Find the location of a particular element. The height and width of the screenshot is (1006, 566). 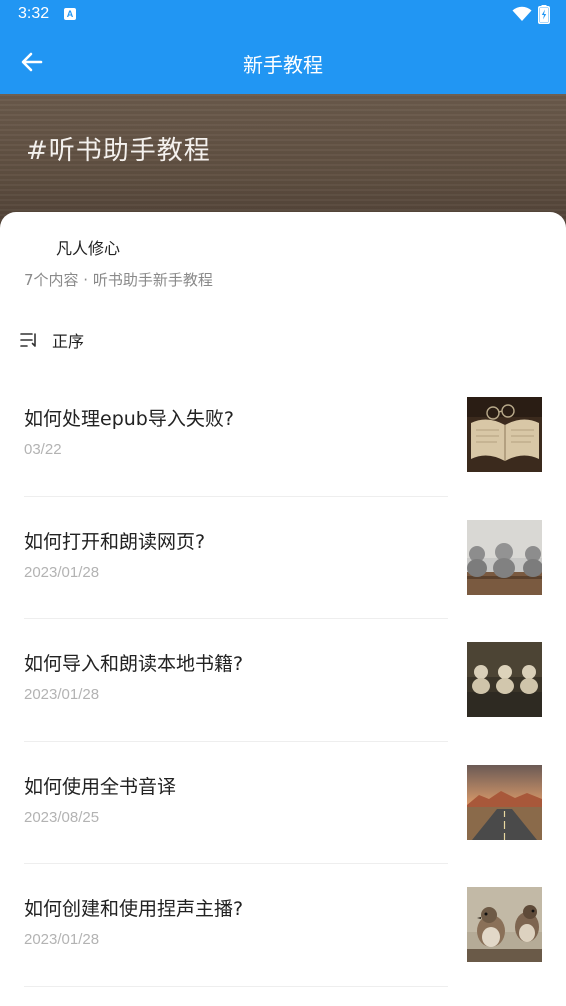

item-title: 如何导入和朗读本地书籍? is located at coordinates (134, 664).